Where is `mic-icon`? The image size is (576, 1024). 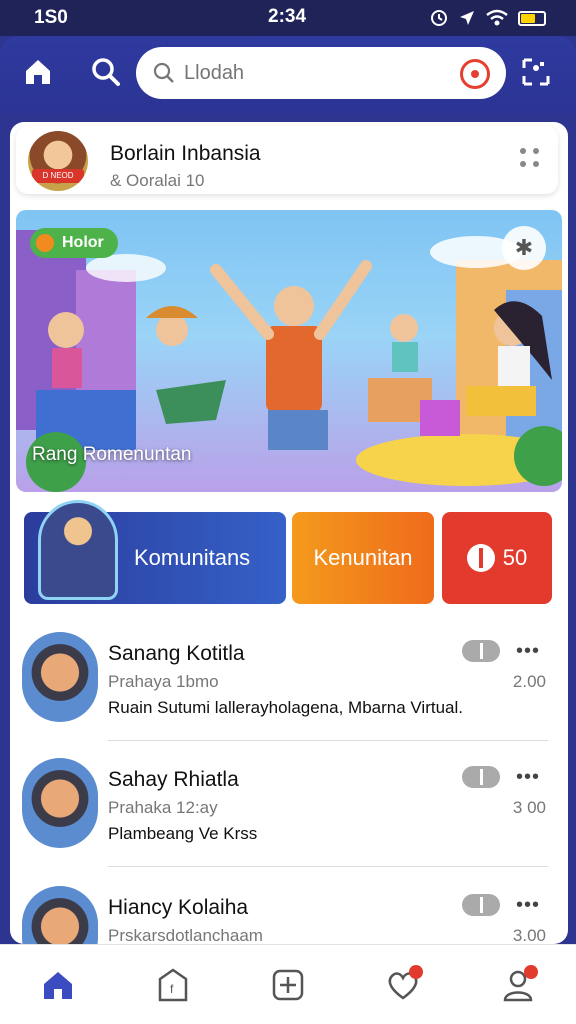 mic-icon is located at coordinates (475, 74).